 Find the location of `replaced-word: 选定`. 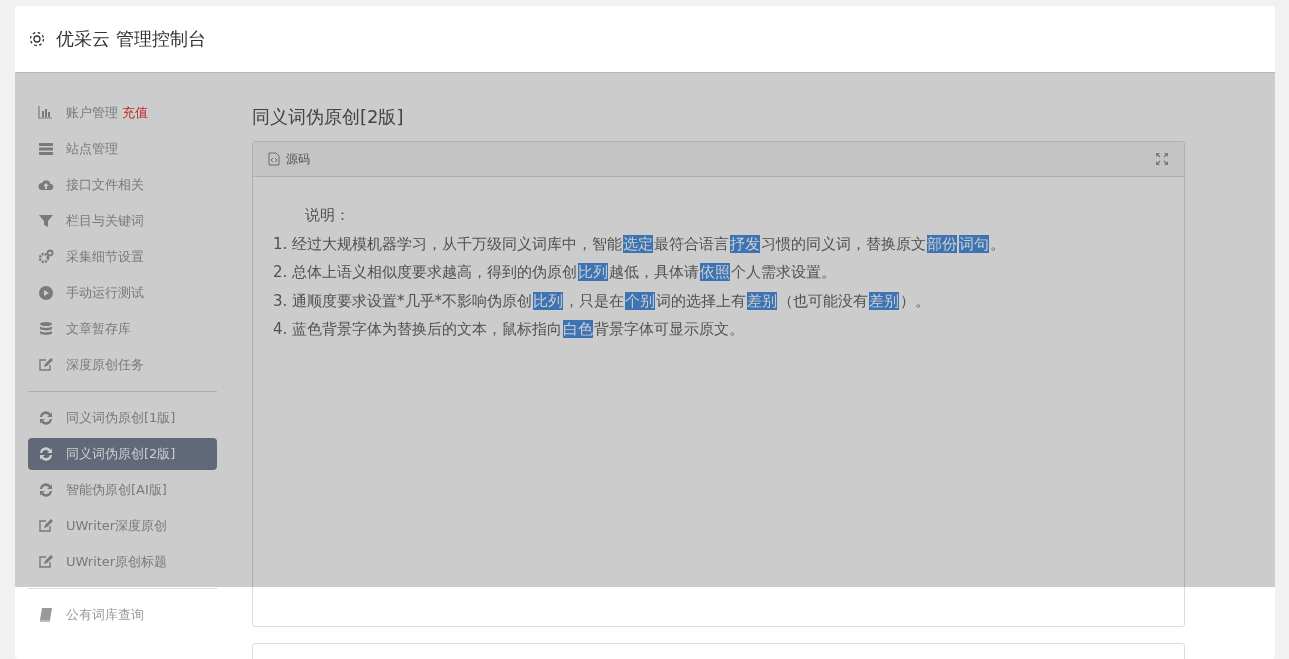

replaced-word: 选定 is located at coordinates (638, 243).